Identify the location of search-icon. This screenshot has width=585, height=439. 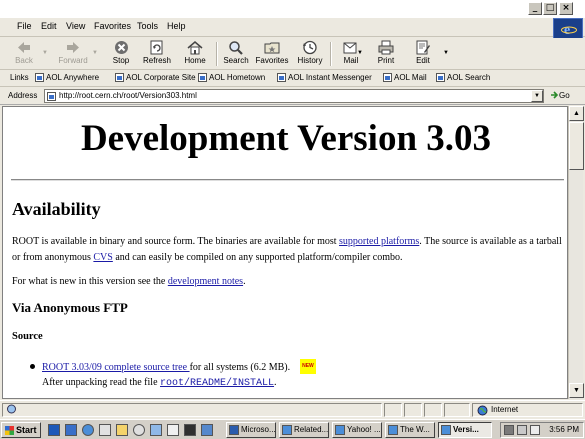
(236, 48).